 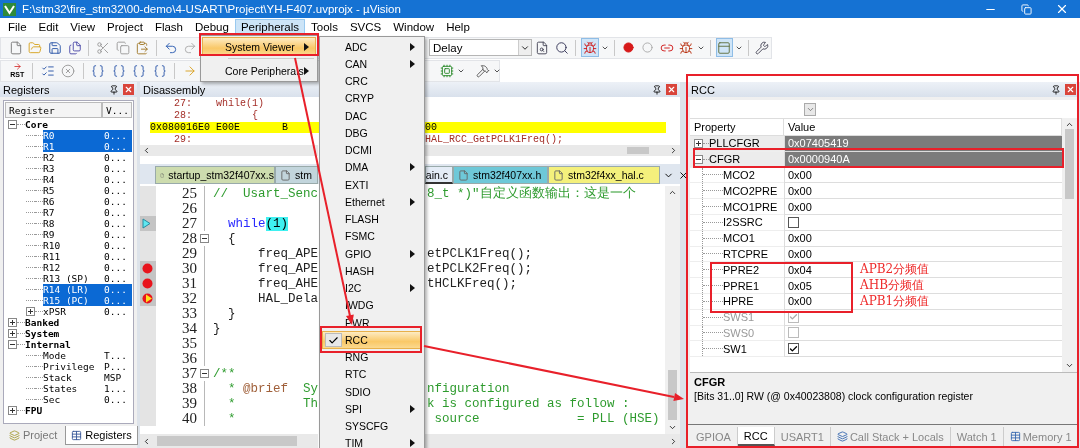 What do you see at coordinates (372, 219) in the screenshot?
I see `menu-item: FLASH` at bounding box center [372, 219].